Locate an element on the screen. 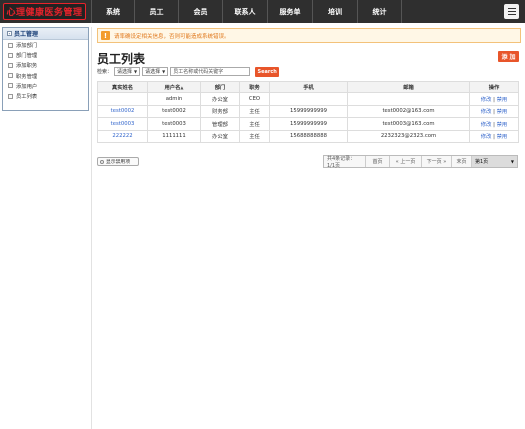 The height and width of the screenshot is (429, 525). col-header-phone: 手机 is located at coordinates (308, 87).